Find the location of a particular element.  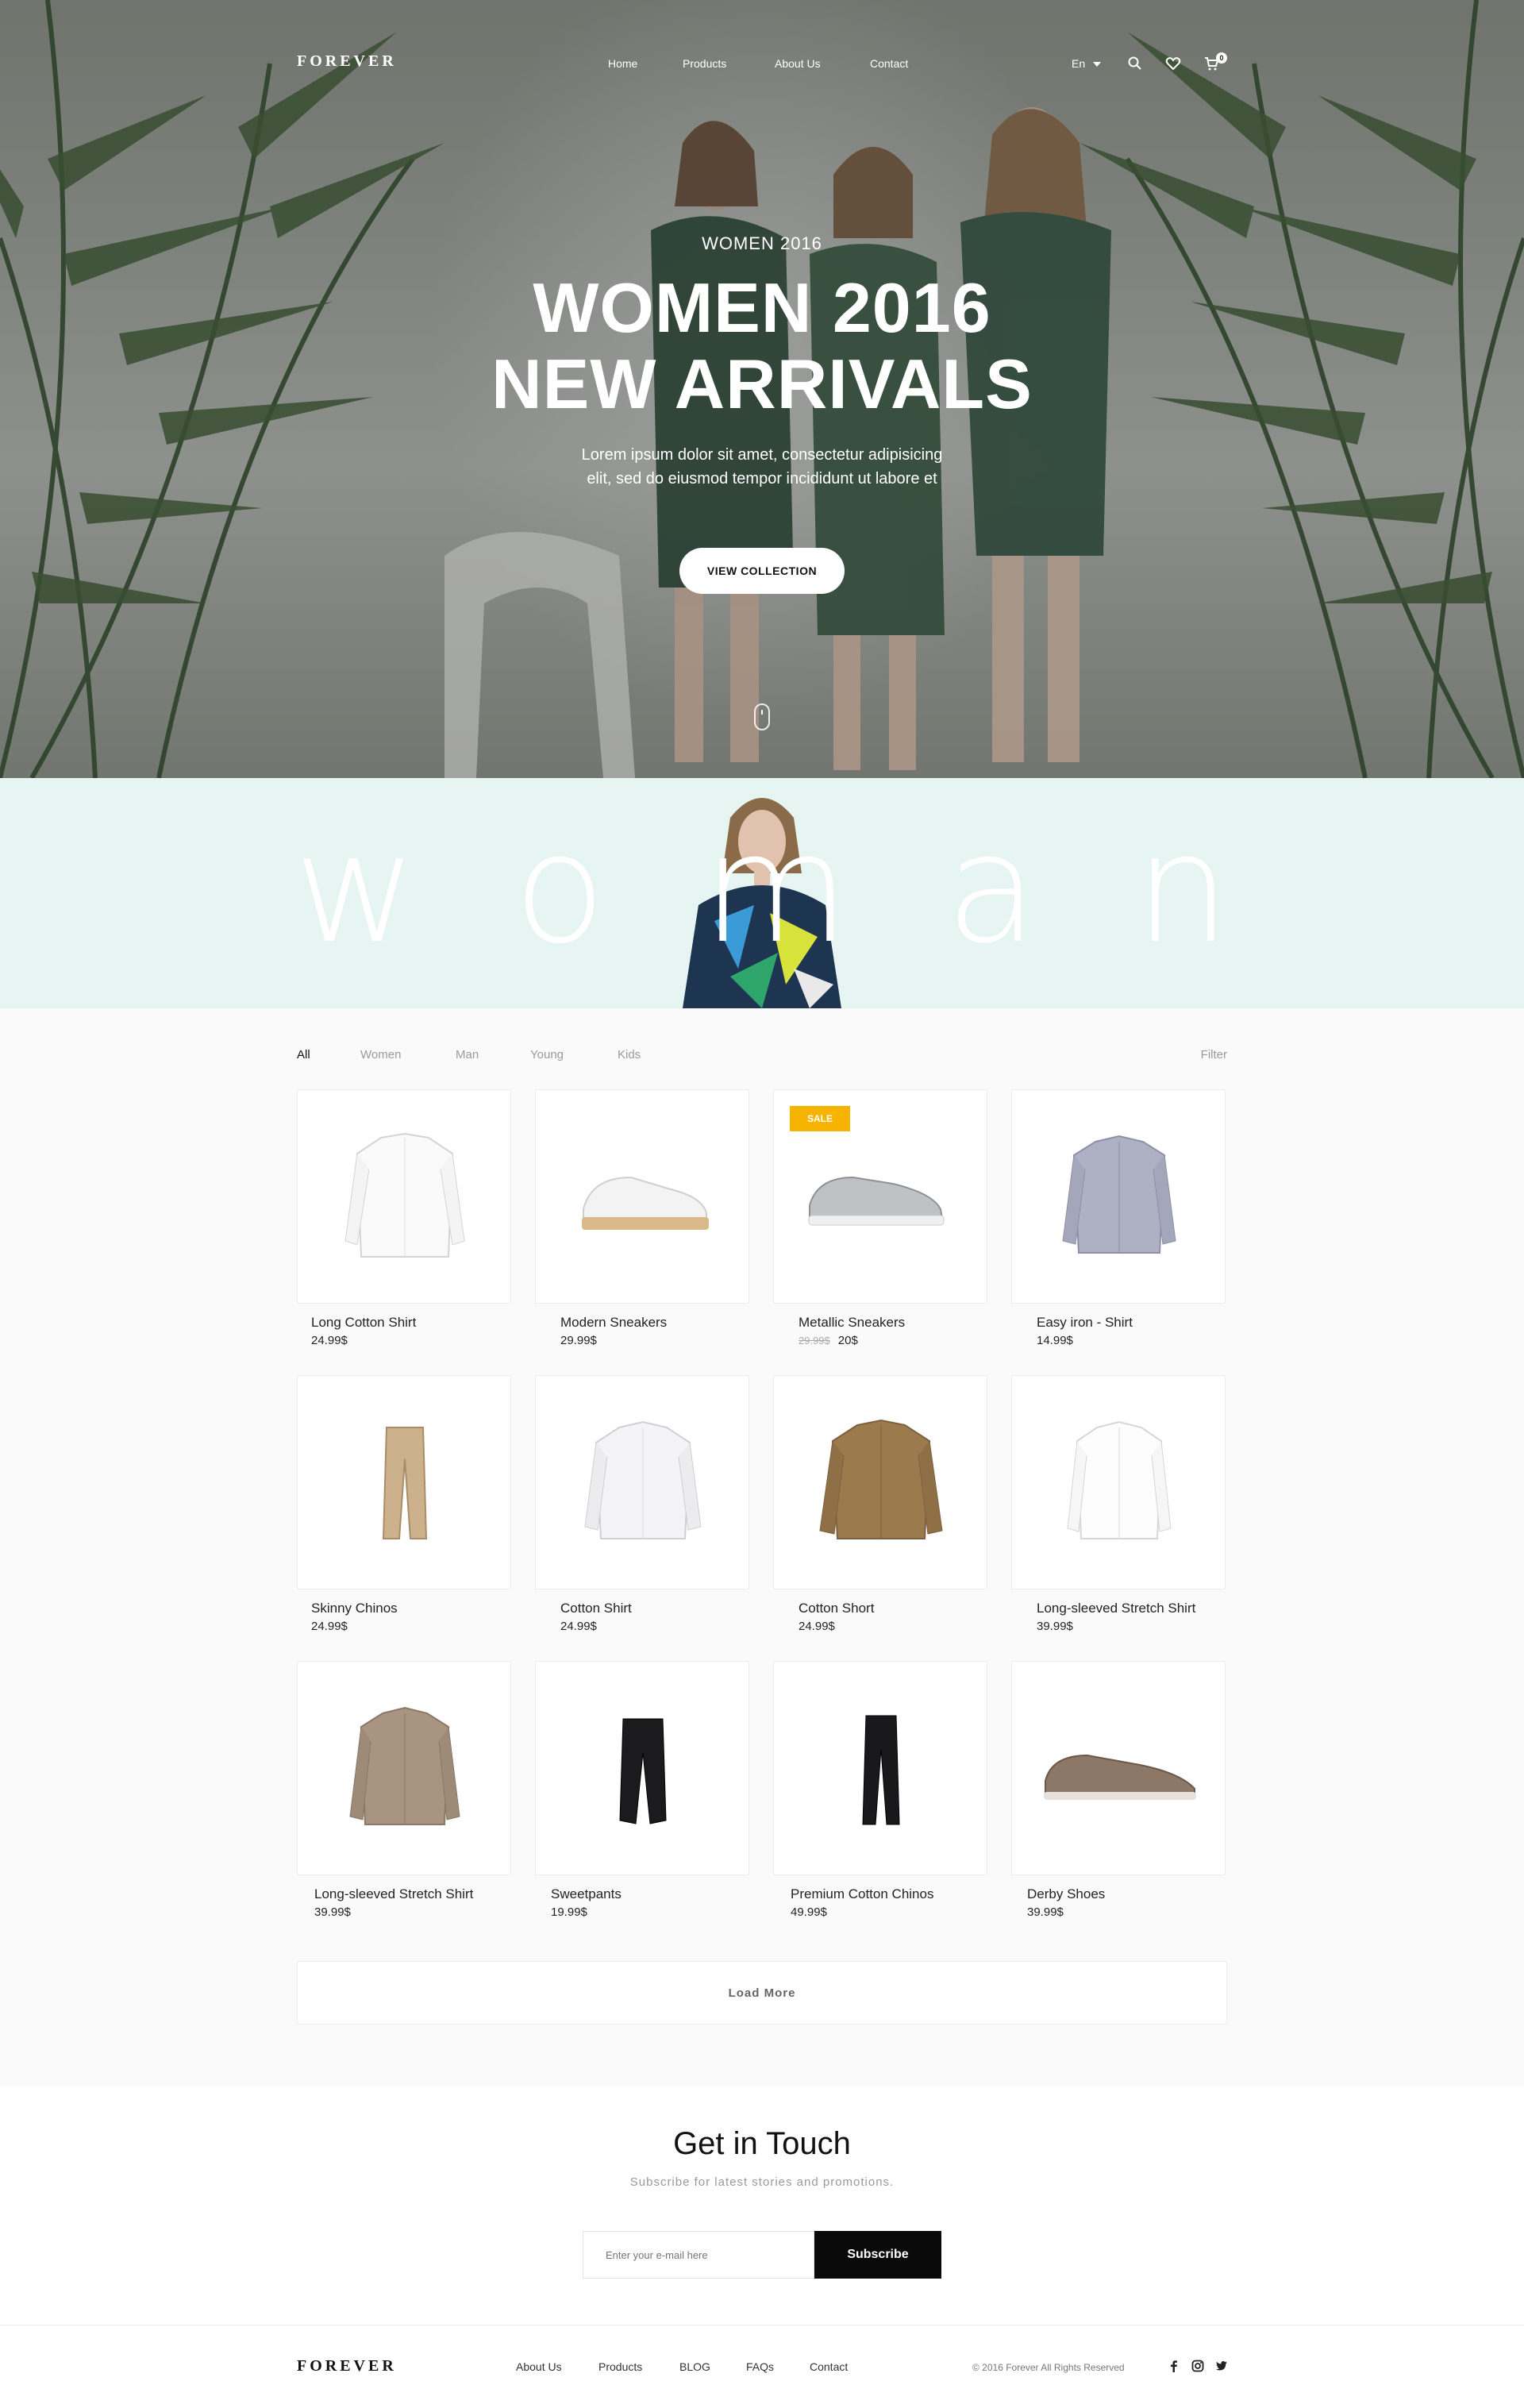

product-name: Modern Sneakers is located at coordinates (613, 1323).